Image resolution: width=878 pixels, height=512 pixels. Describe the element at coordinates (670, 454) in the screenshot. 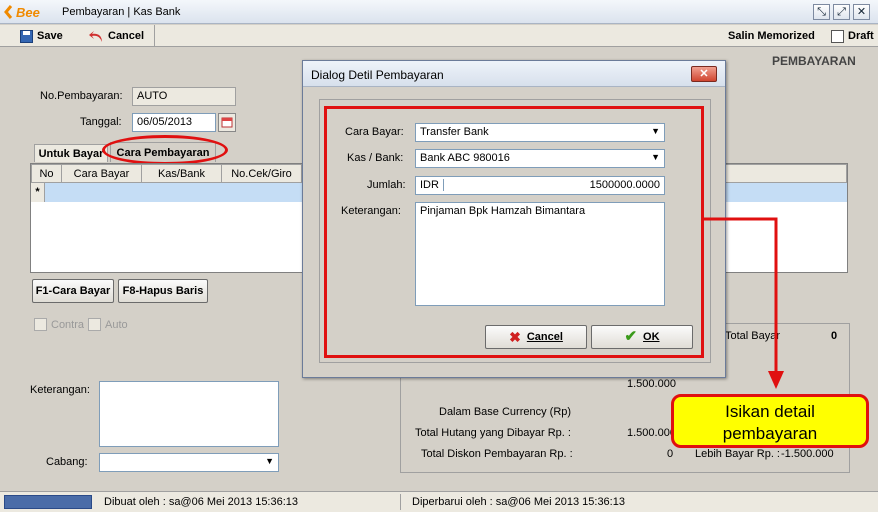

I see `total-diskon-value: 0` at that location.